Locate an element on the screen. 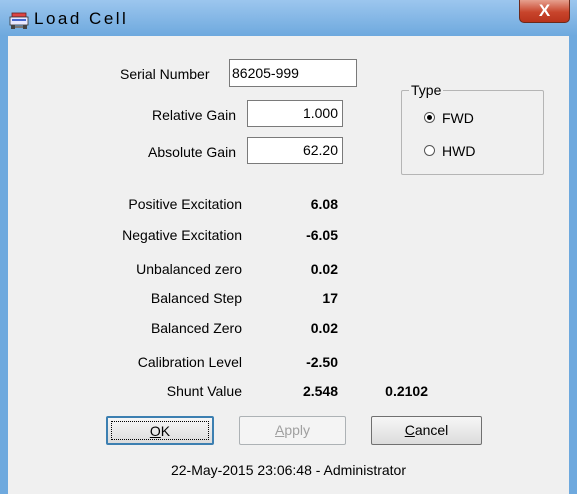  shunt-value-secondary: 0.2102 is located at coordinates (406, 391).